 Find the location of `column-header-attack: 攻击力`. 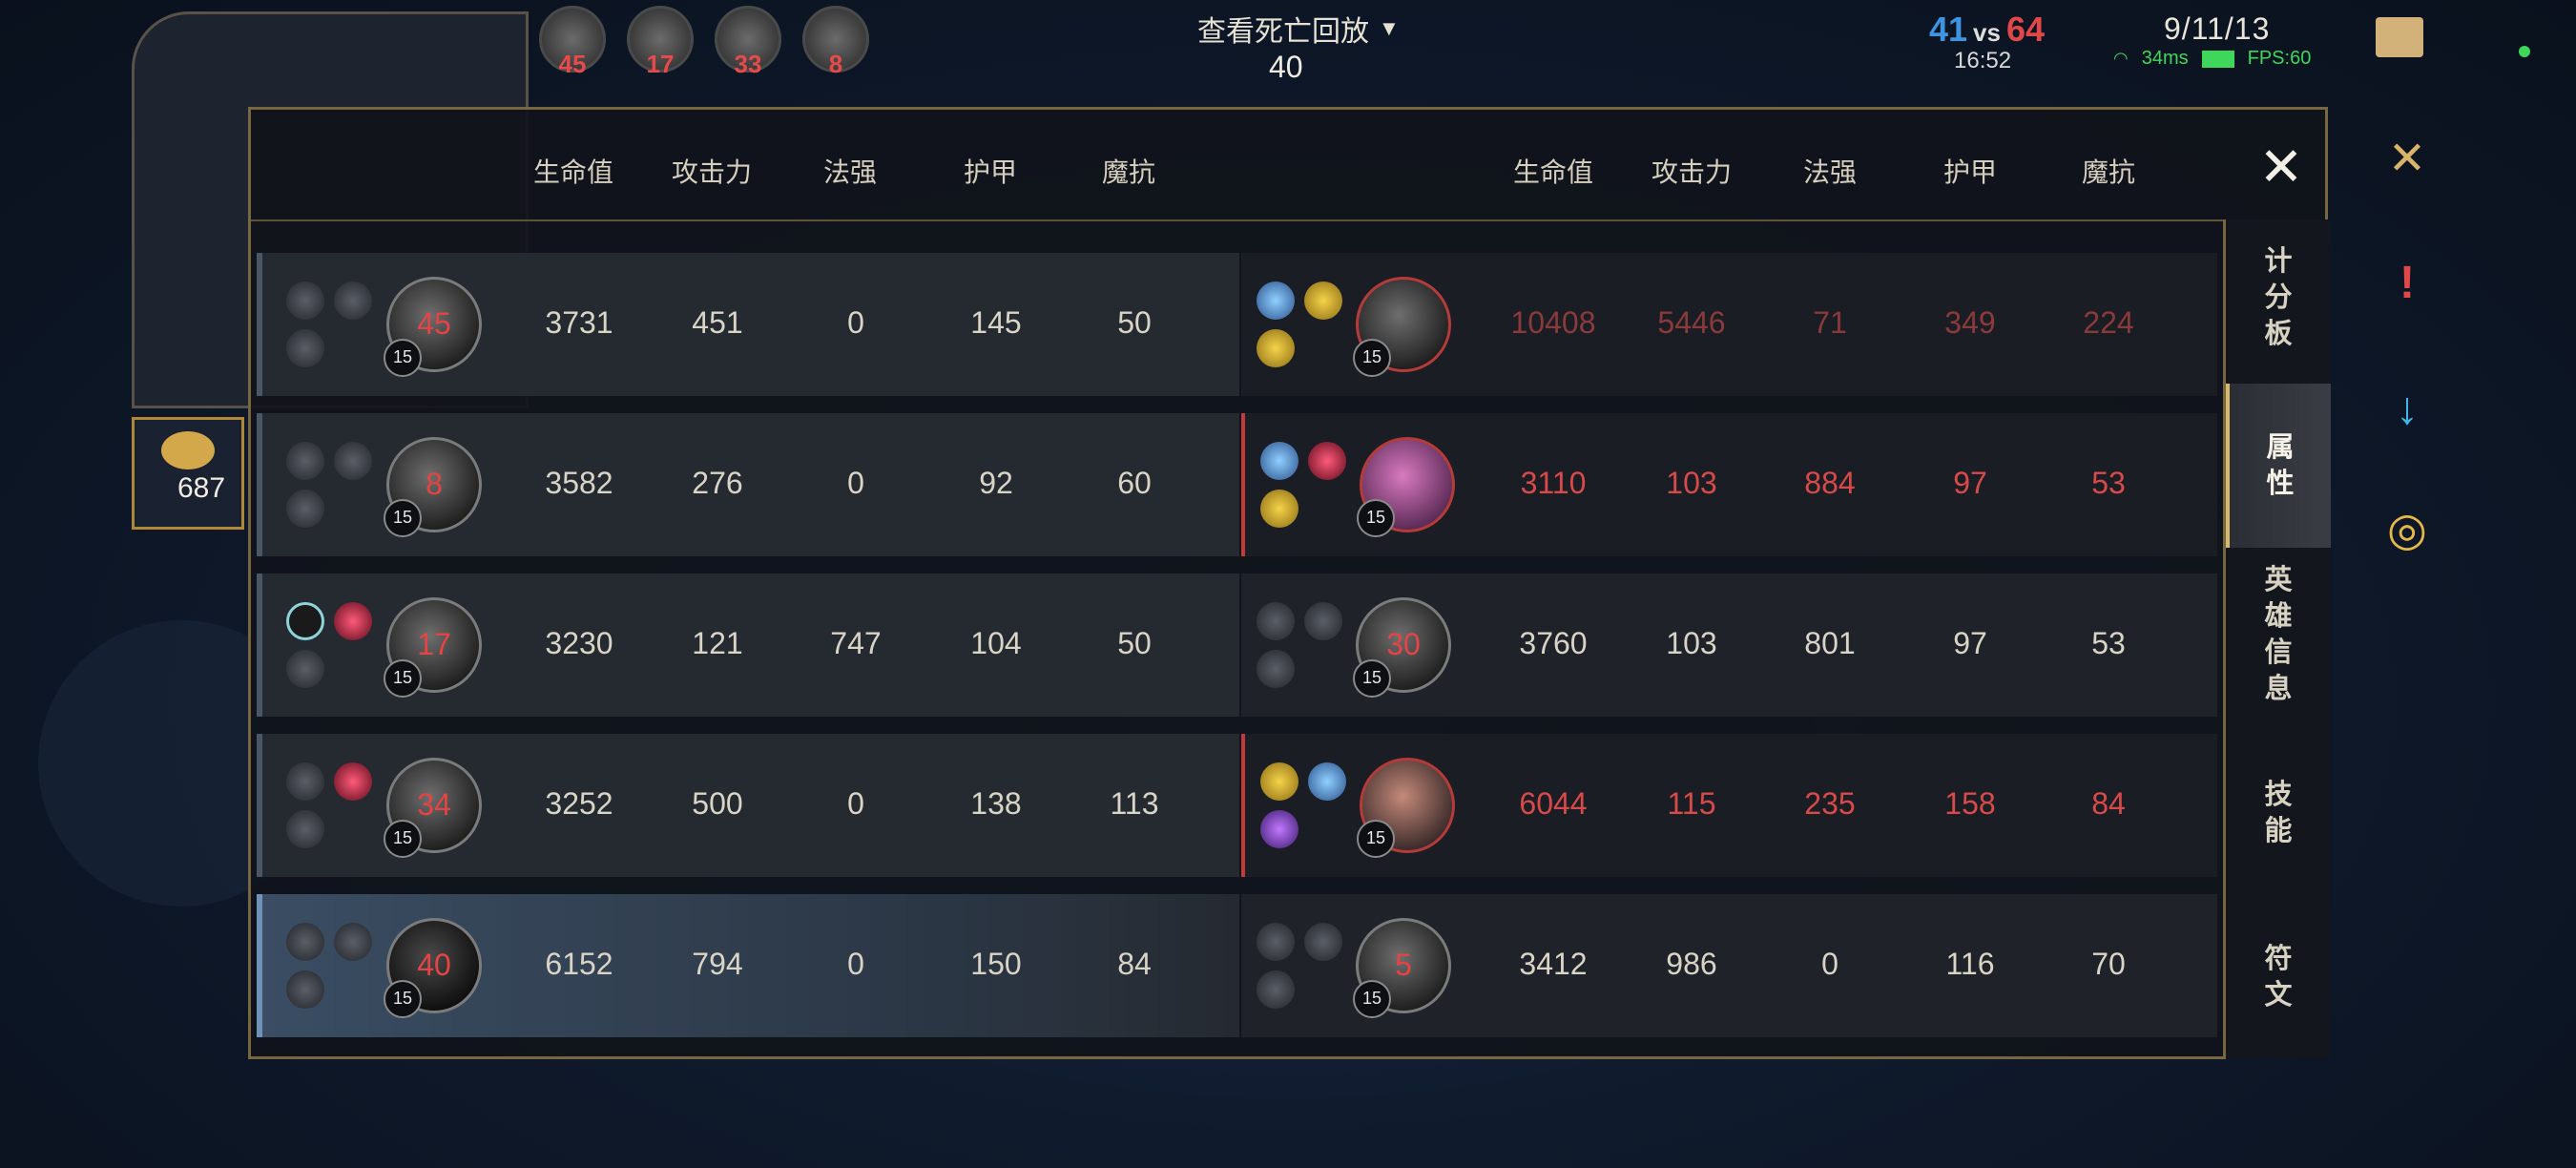

column-header-attack: 攻击力 is located at coordinates (711, 172).